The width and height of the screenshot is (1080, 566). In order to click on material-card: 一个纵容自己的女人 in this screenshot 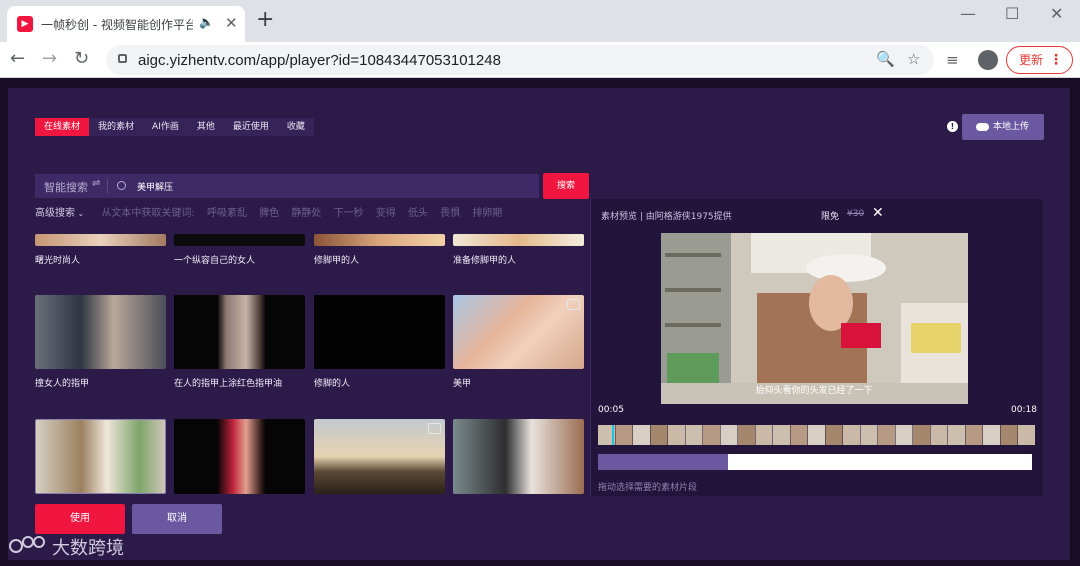, I will do `click(239, 251)`.